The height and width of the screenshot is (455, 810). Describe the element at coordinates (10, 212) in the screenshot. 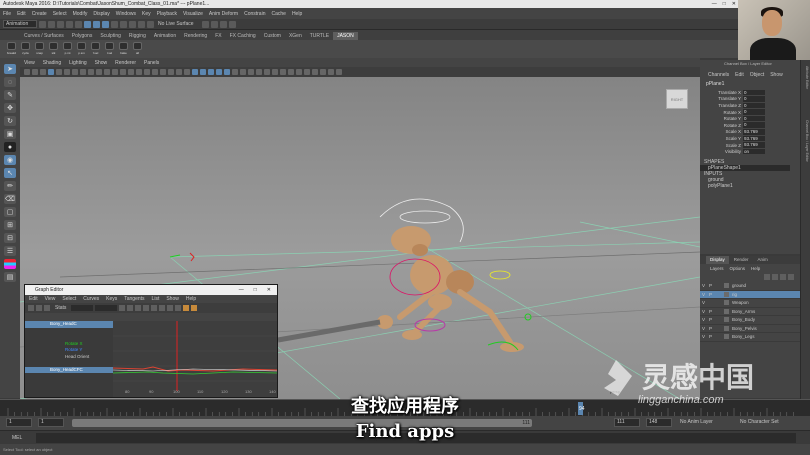

I see `single-view-icon: ▢` at that location.